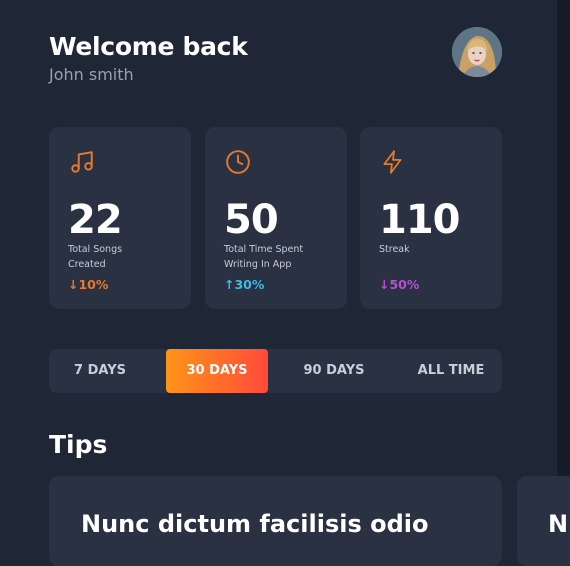  What do you see at coordinates (334, 371) in the screenshot?
I see `tab-90-days: 90 DAYS` at bounding box center [334, 371].